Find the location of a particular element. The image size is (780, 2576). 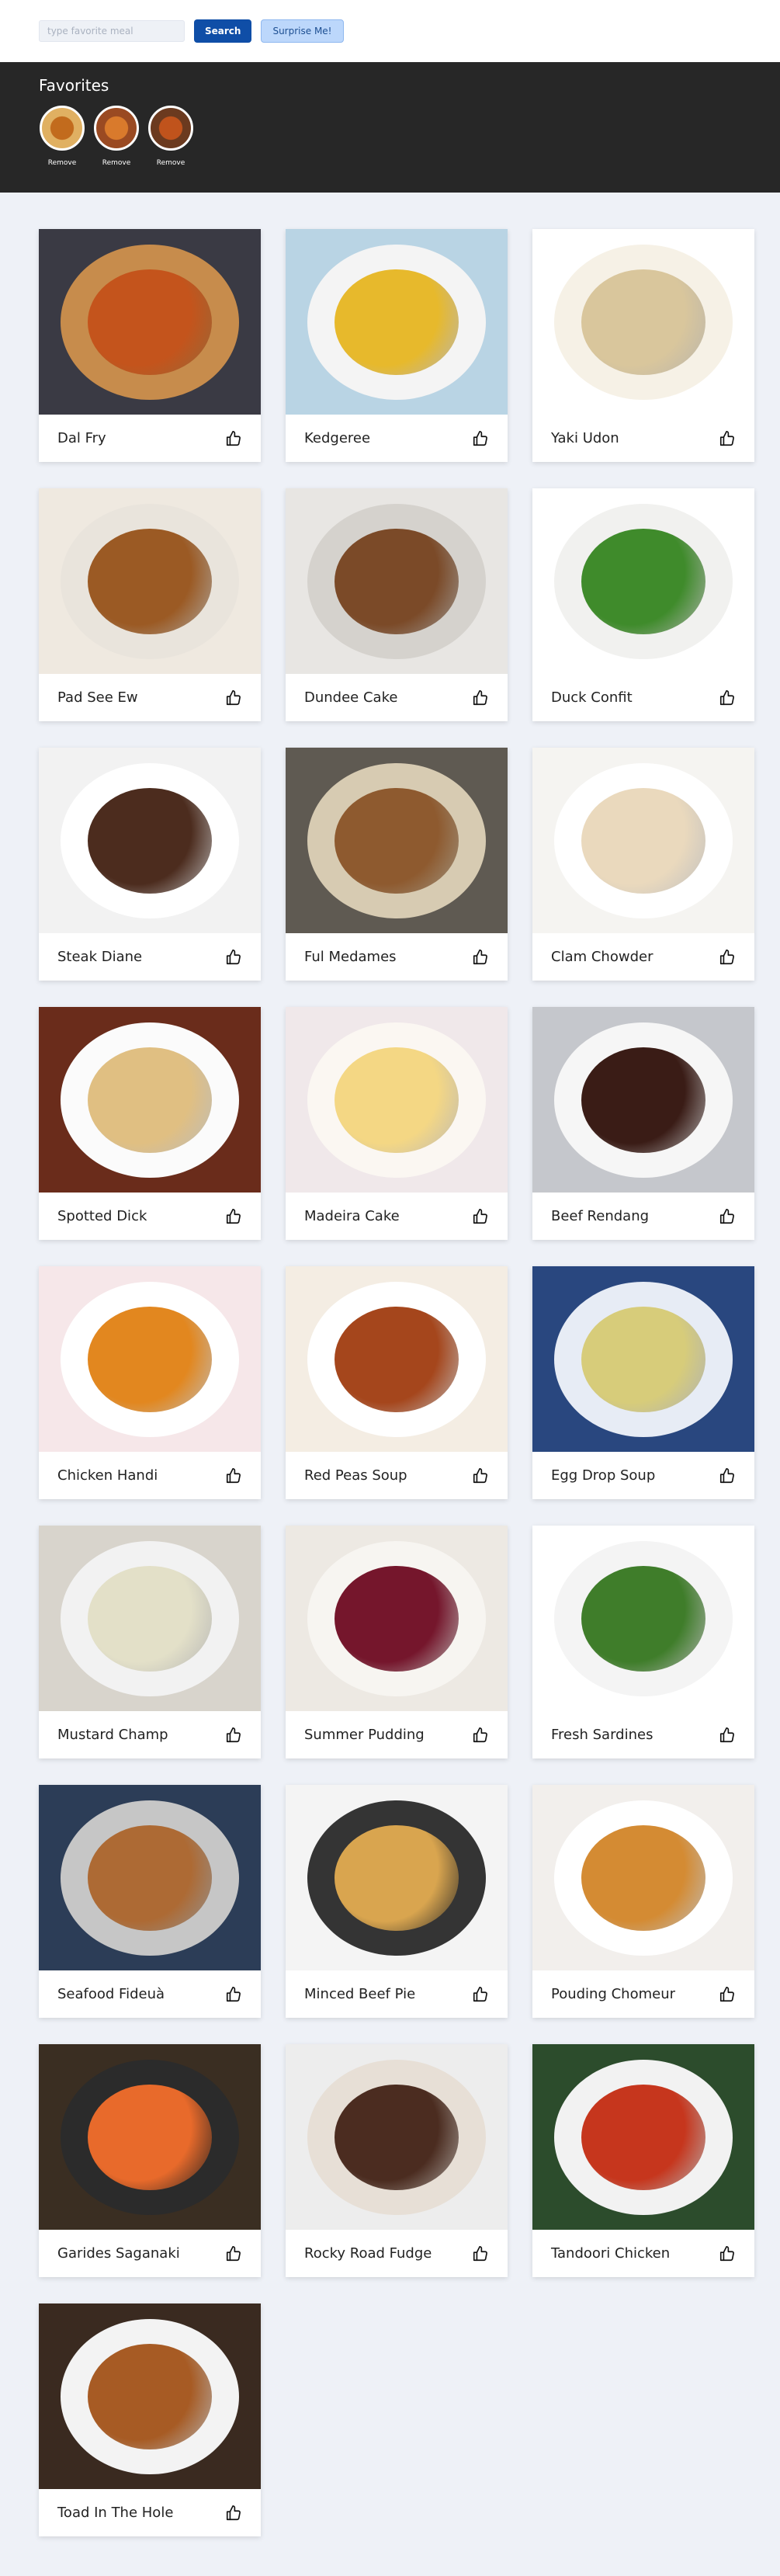

meal-card: Seafood Fideuà is located at coordinates (150, 1901).